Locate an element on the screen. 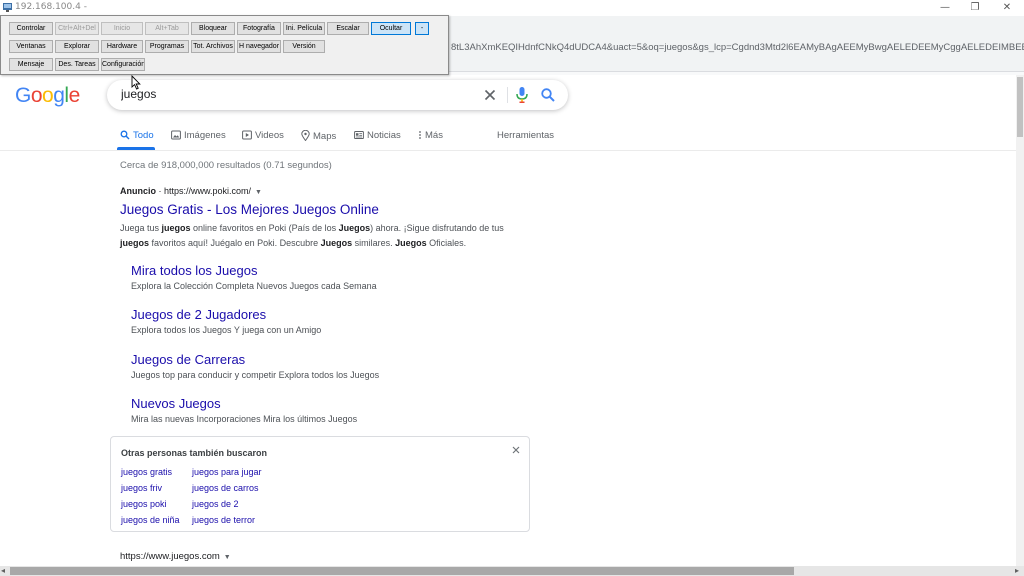  escalar-button: Escalar is located at coordinates (348, 28).